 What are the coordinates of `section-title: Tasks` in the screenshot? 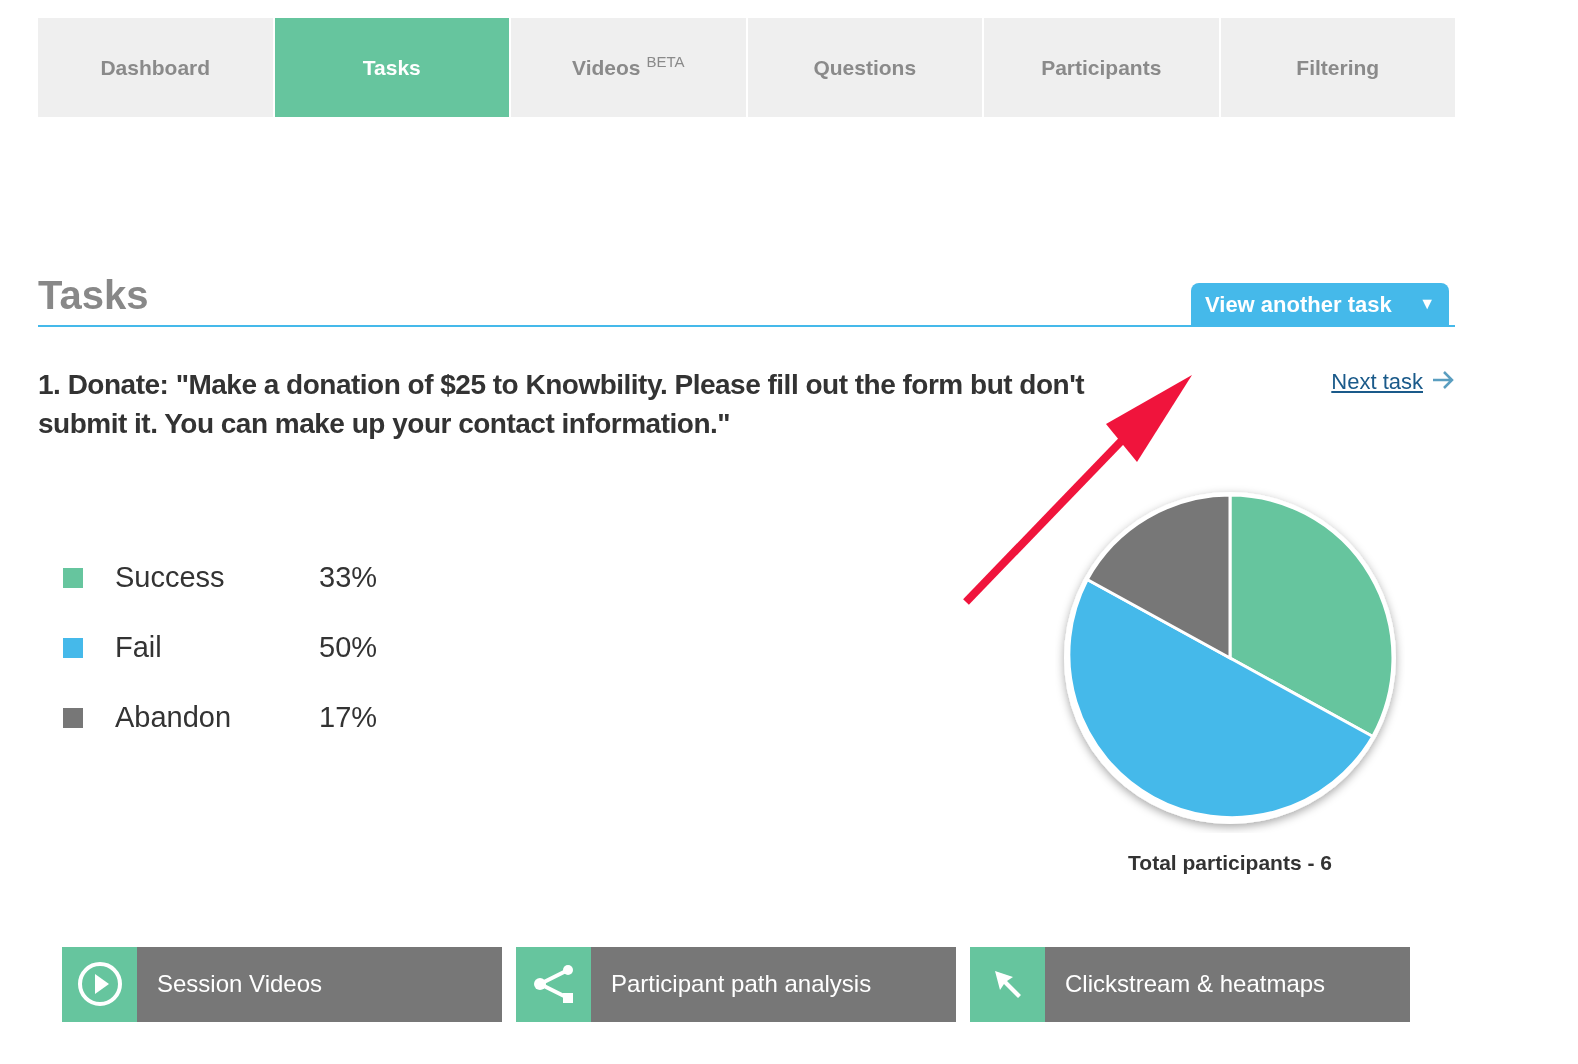 It's located at (93, 295).